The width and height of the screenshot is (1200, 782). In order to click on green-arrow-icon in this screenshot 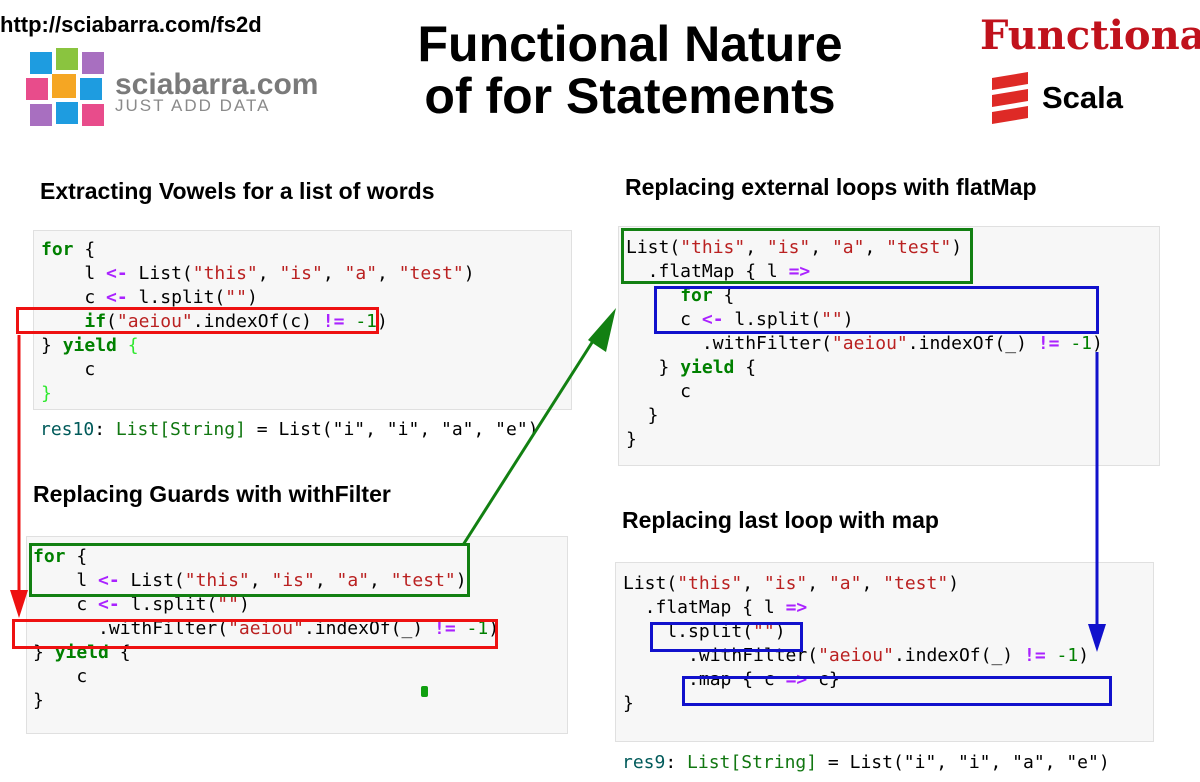, I will do `click(538, 427)`.